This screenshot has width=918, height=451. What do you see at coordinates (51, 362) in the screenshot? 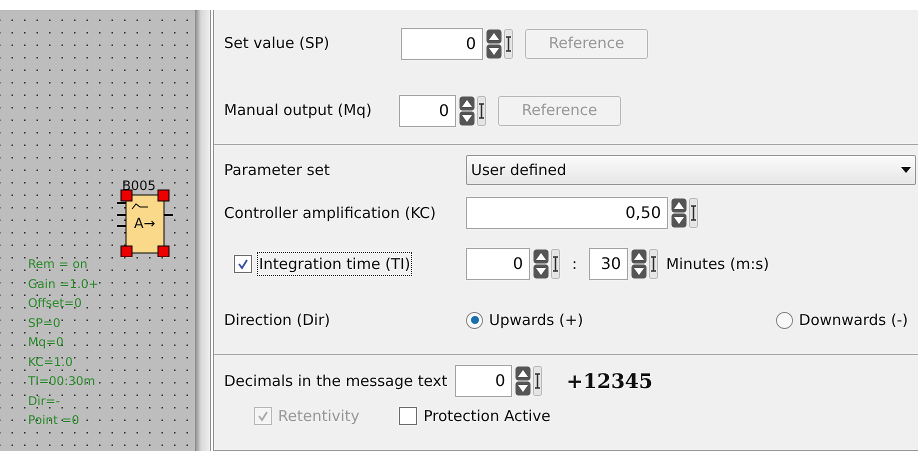
I see `parameter-annotation: KC=1.0` at bounding box center [51, 362].